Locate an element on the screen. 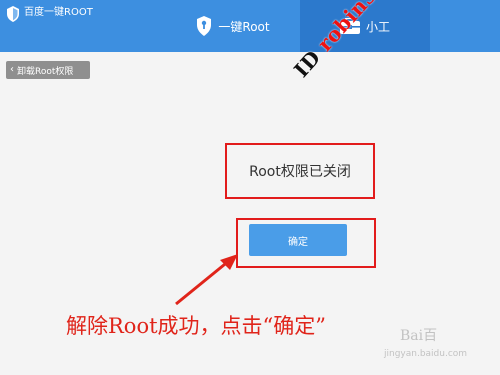  title-bar: 百度一键ROOT 一键Root 小工 is located at coordinates (250, 26).